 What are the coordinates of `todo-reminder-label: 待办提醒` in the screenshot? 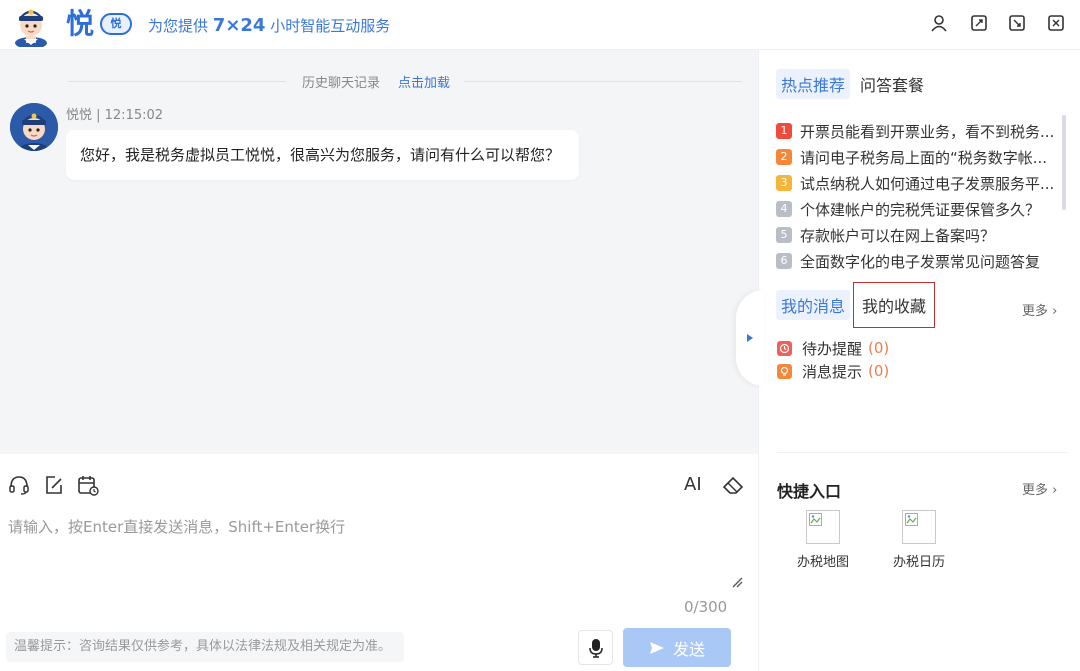 It's located at (832, 348).